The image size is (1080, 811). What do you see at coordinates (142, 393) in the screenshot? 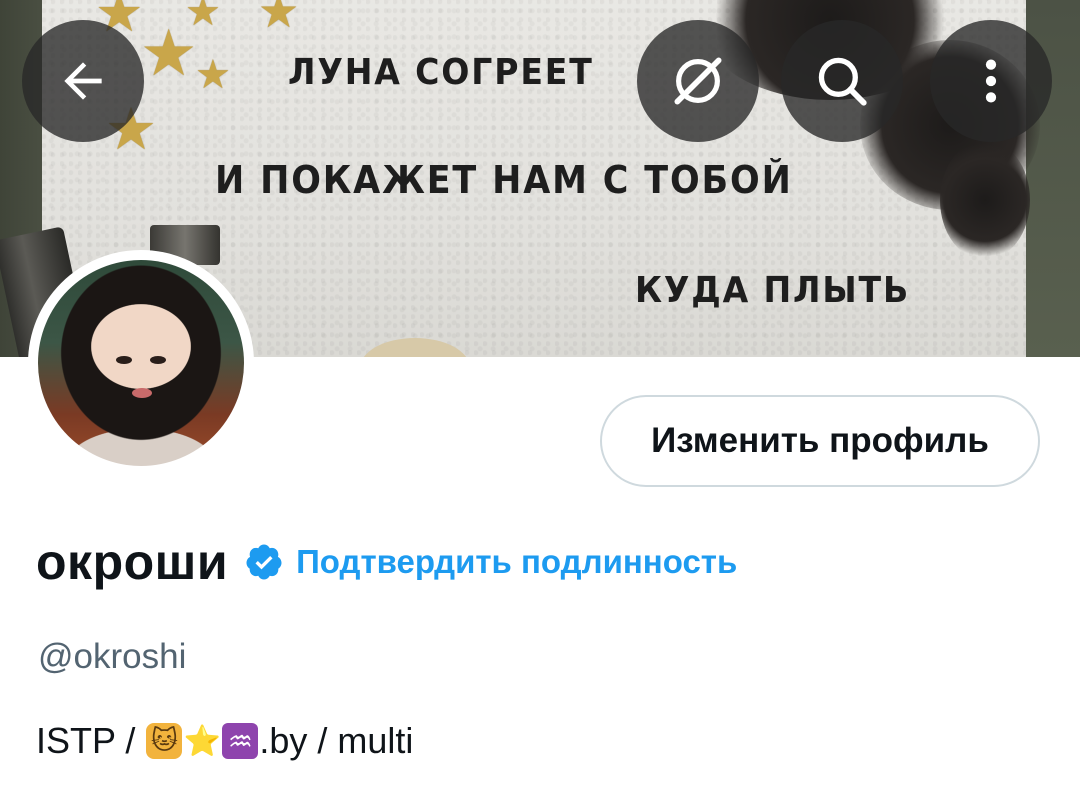
I see `avatar-lips` at bounding box center [142, 393].